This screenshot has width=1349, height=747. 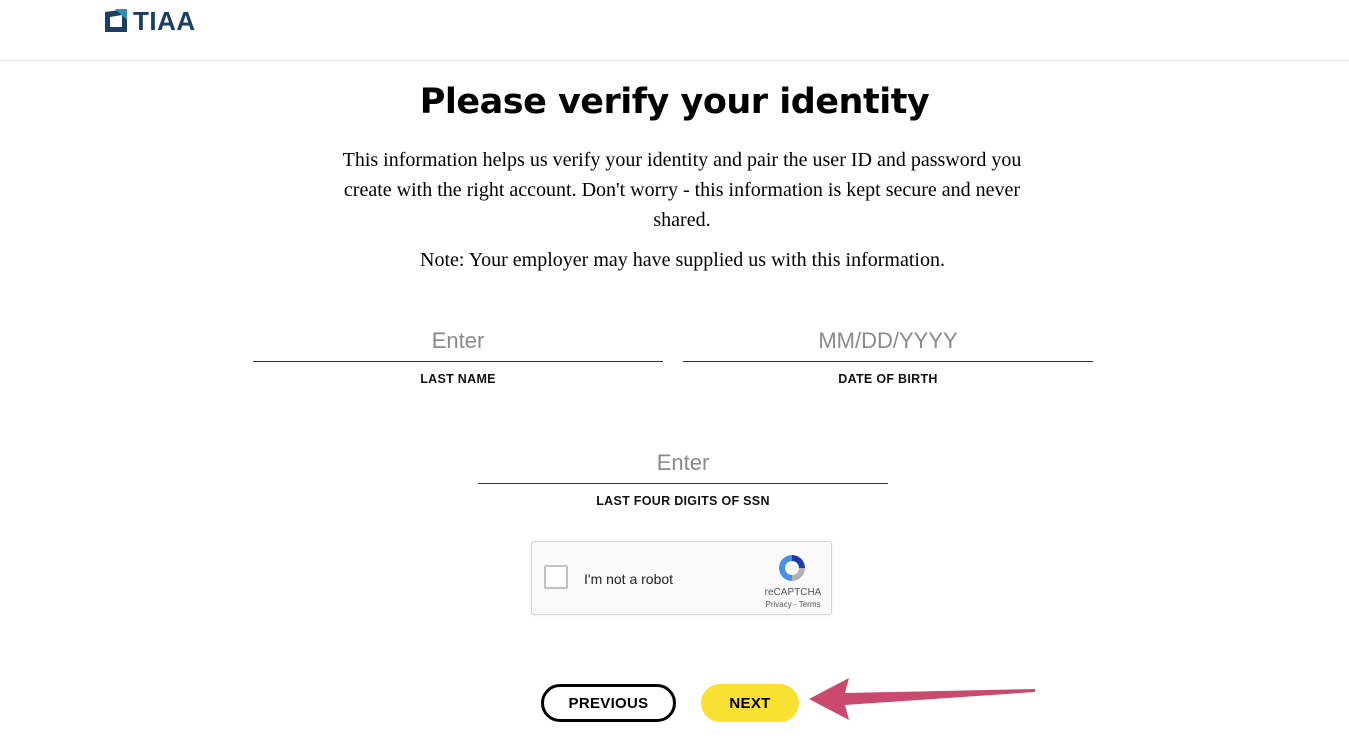 What do you see at coordinates (164, 21) in the screenshot?
I see `logo-text: TIAA` at bounding box center [164, 21].